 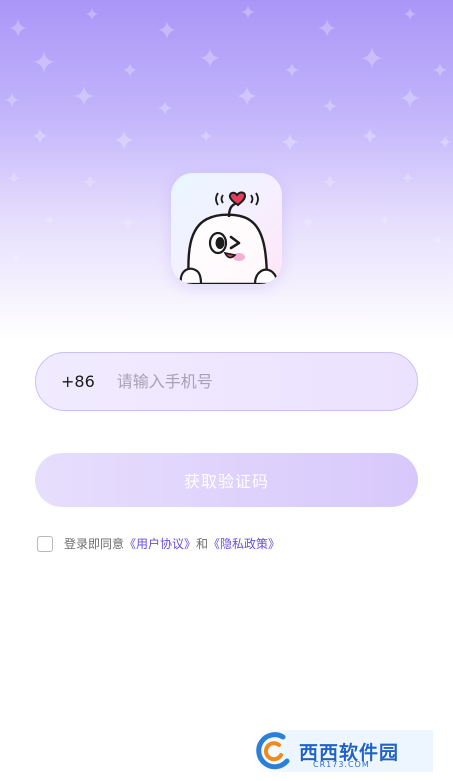 What do you see at coordinates (273, 751) in the screenshot?
I see `watermark-logo-icon` at bounding box center [273, 751].